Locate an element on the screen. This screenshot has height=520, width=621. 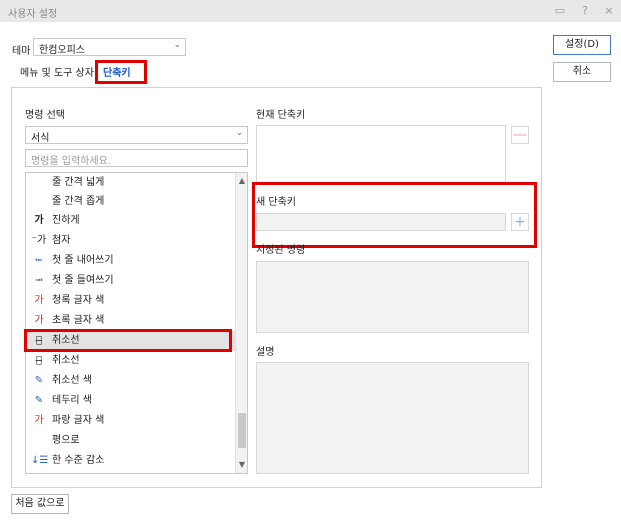
list-item: 가̶ 취소선 is located at coordinates (131, 361).